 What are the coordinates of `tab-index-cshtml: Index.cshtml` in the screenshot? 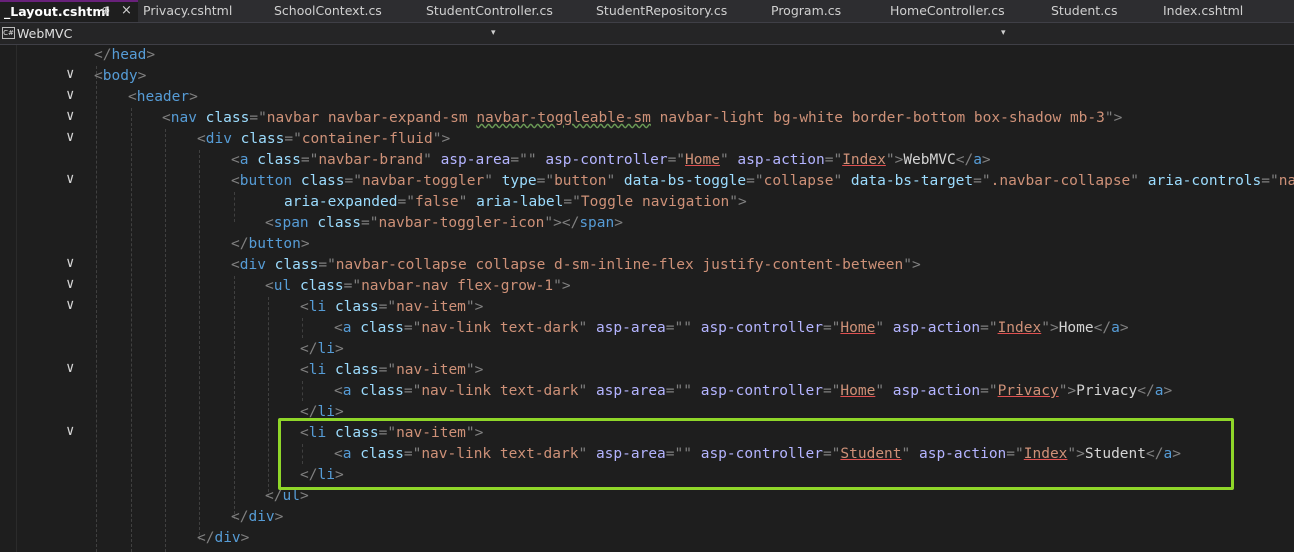 It's located at (1219, 11).